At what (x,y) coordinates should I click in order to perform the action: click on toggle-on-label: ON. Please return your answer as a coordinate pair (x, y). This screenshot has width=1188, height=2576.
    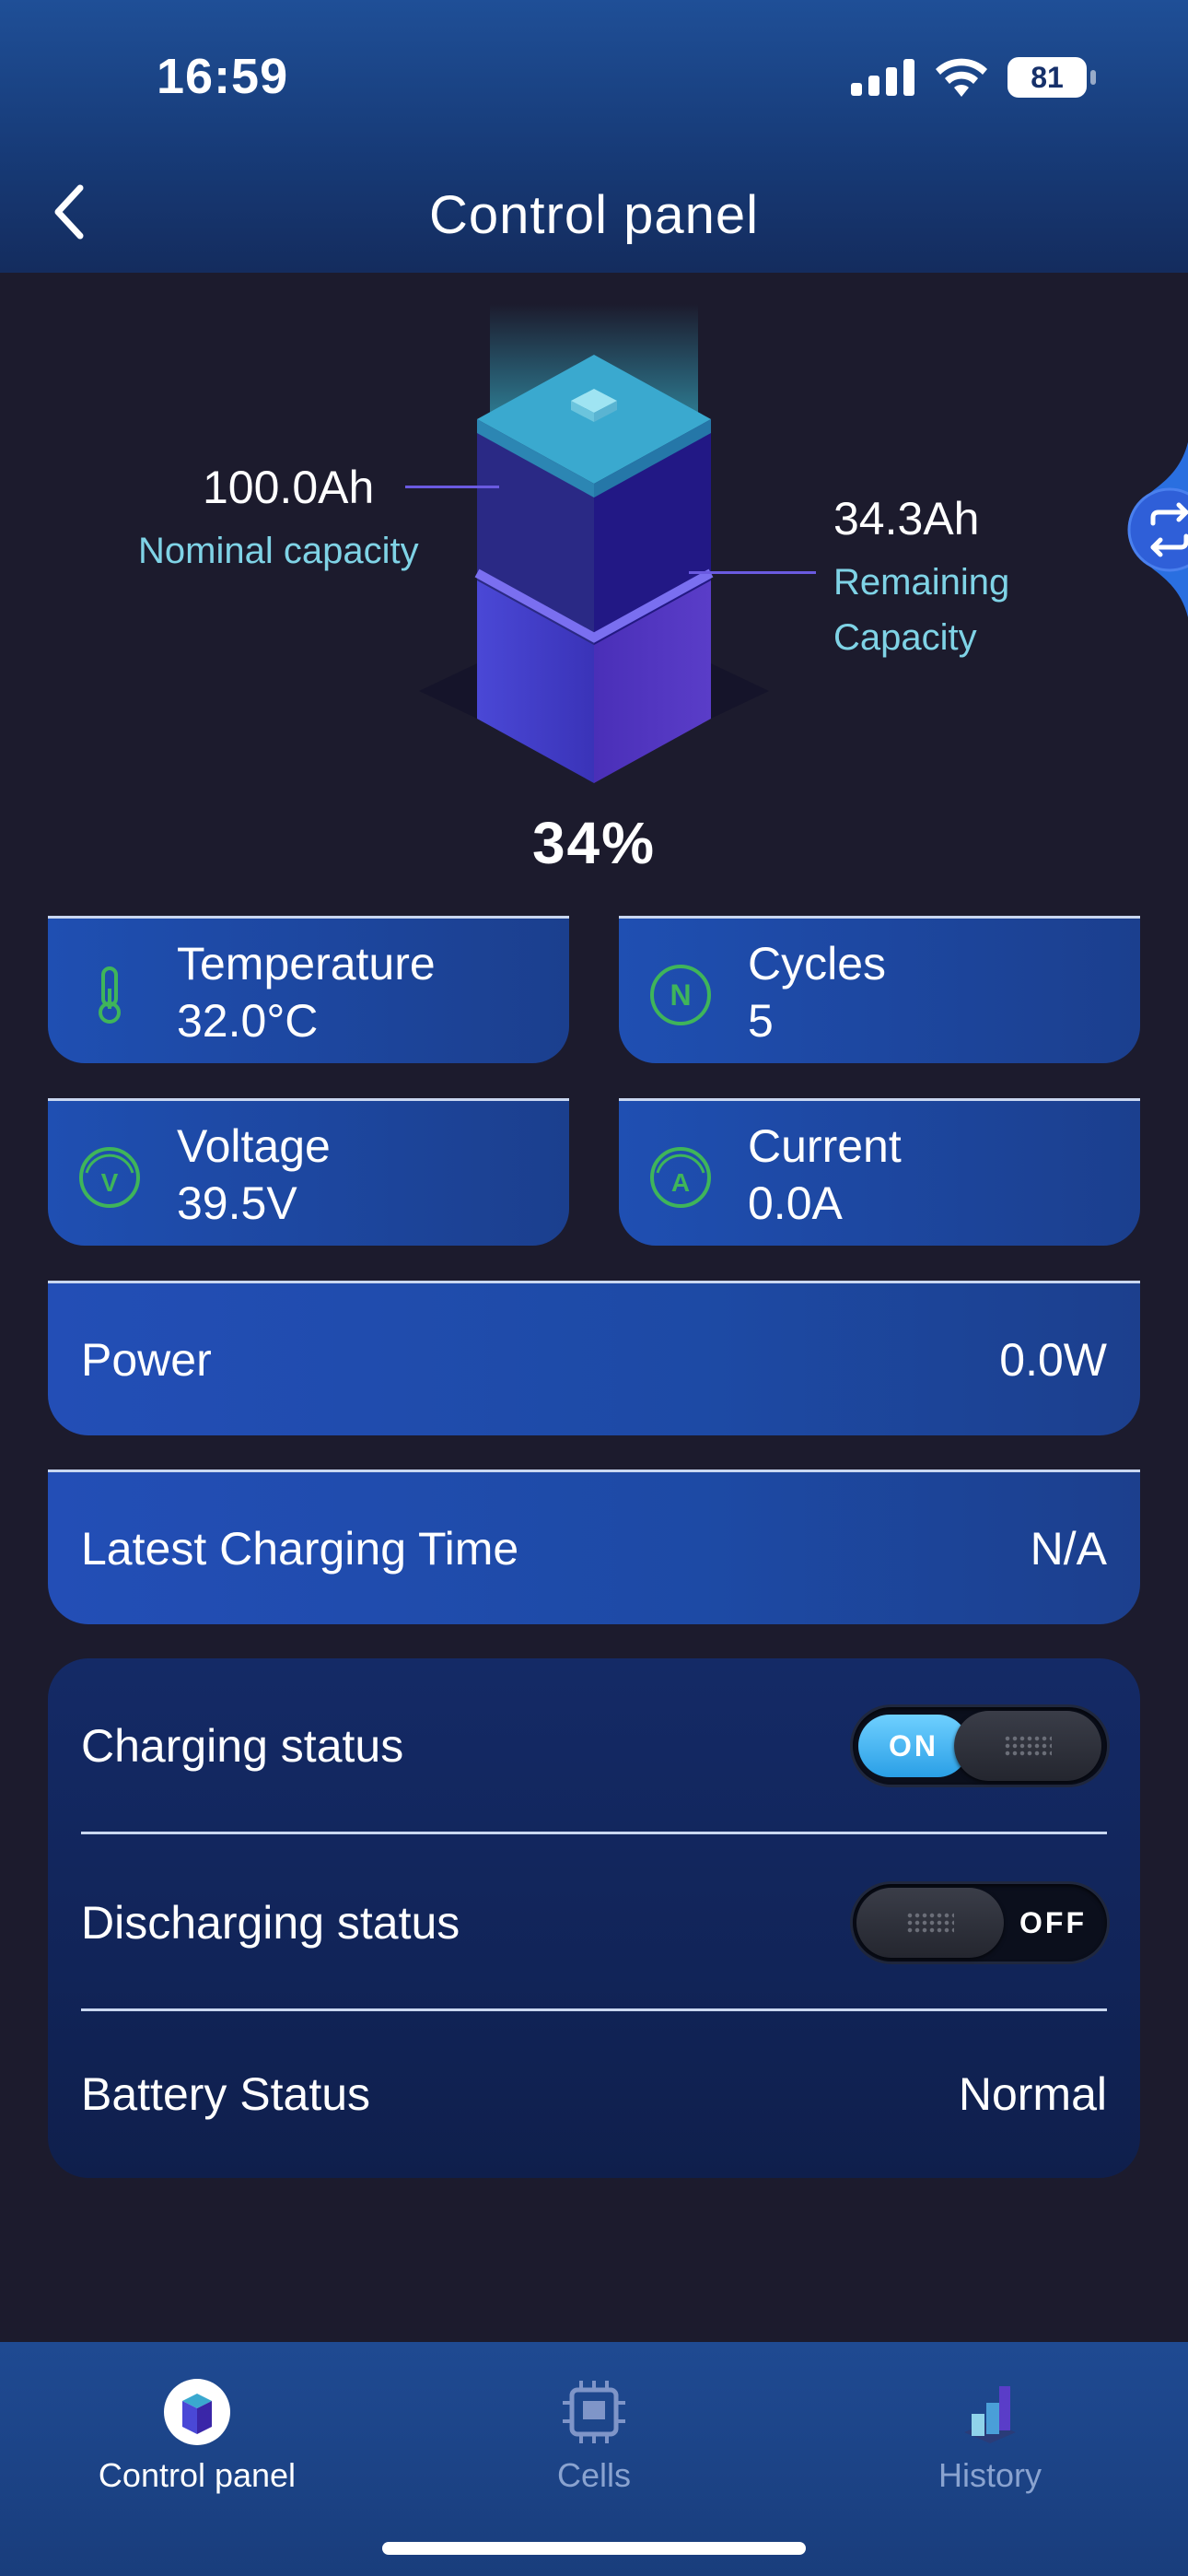
    Looking at the image, I should click on (913, 1746).